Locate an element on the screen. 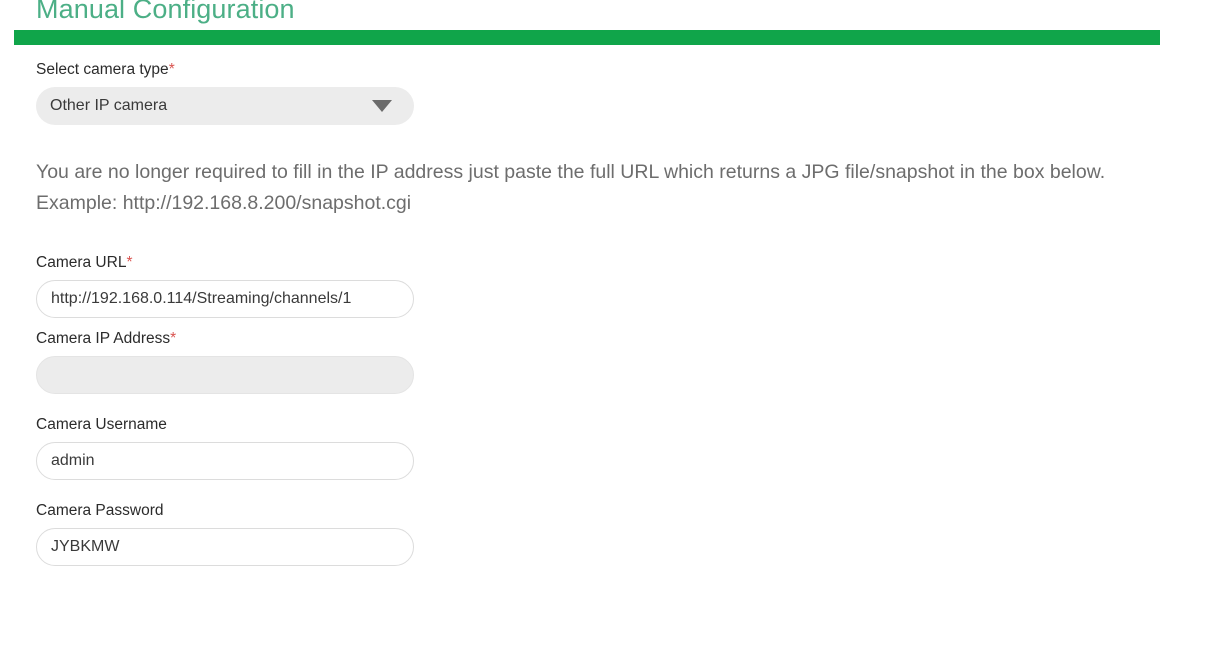 The height and width of the screenshot is (665, 1213). camera-url-input is located at coordinates (225, 299).